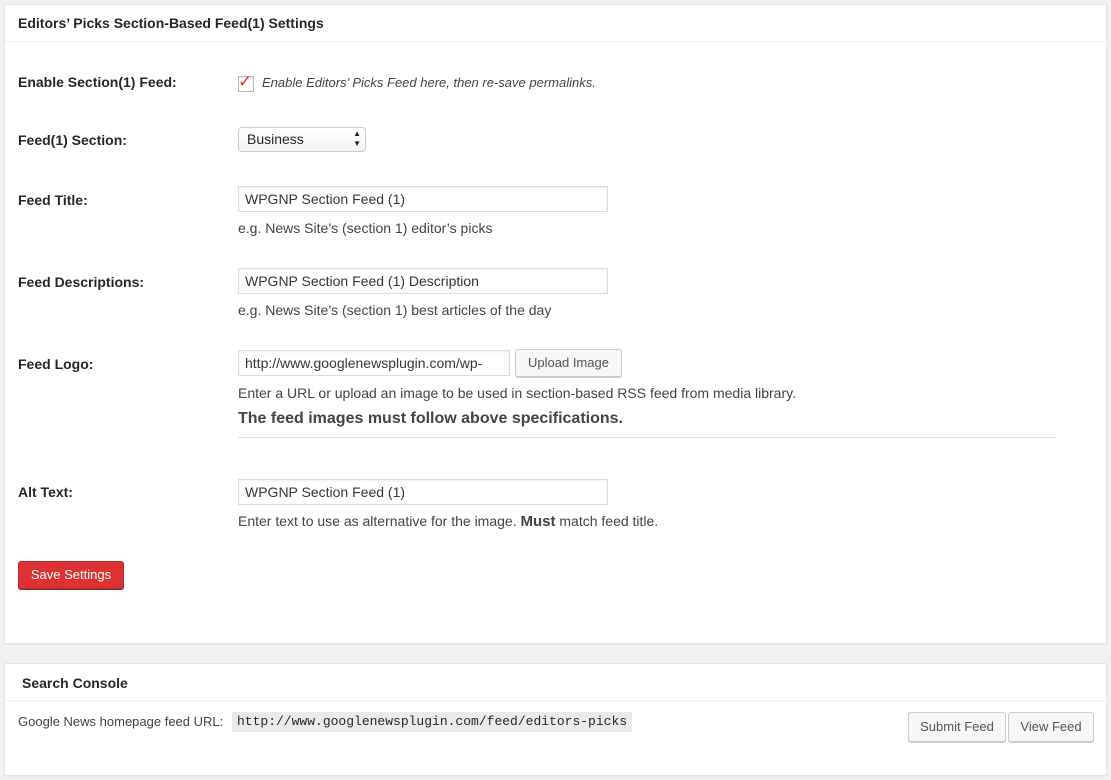 This screenshot has width=1111, height=780. I want to click on feed-section-select: Business ▲ ▼, so click(302, 139).